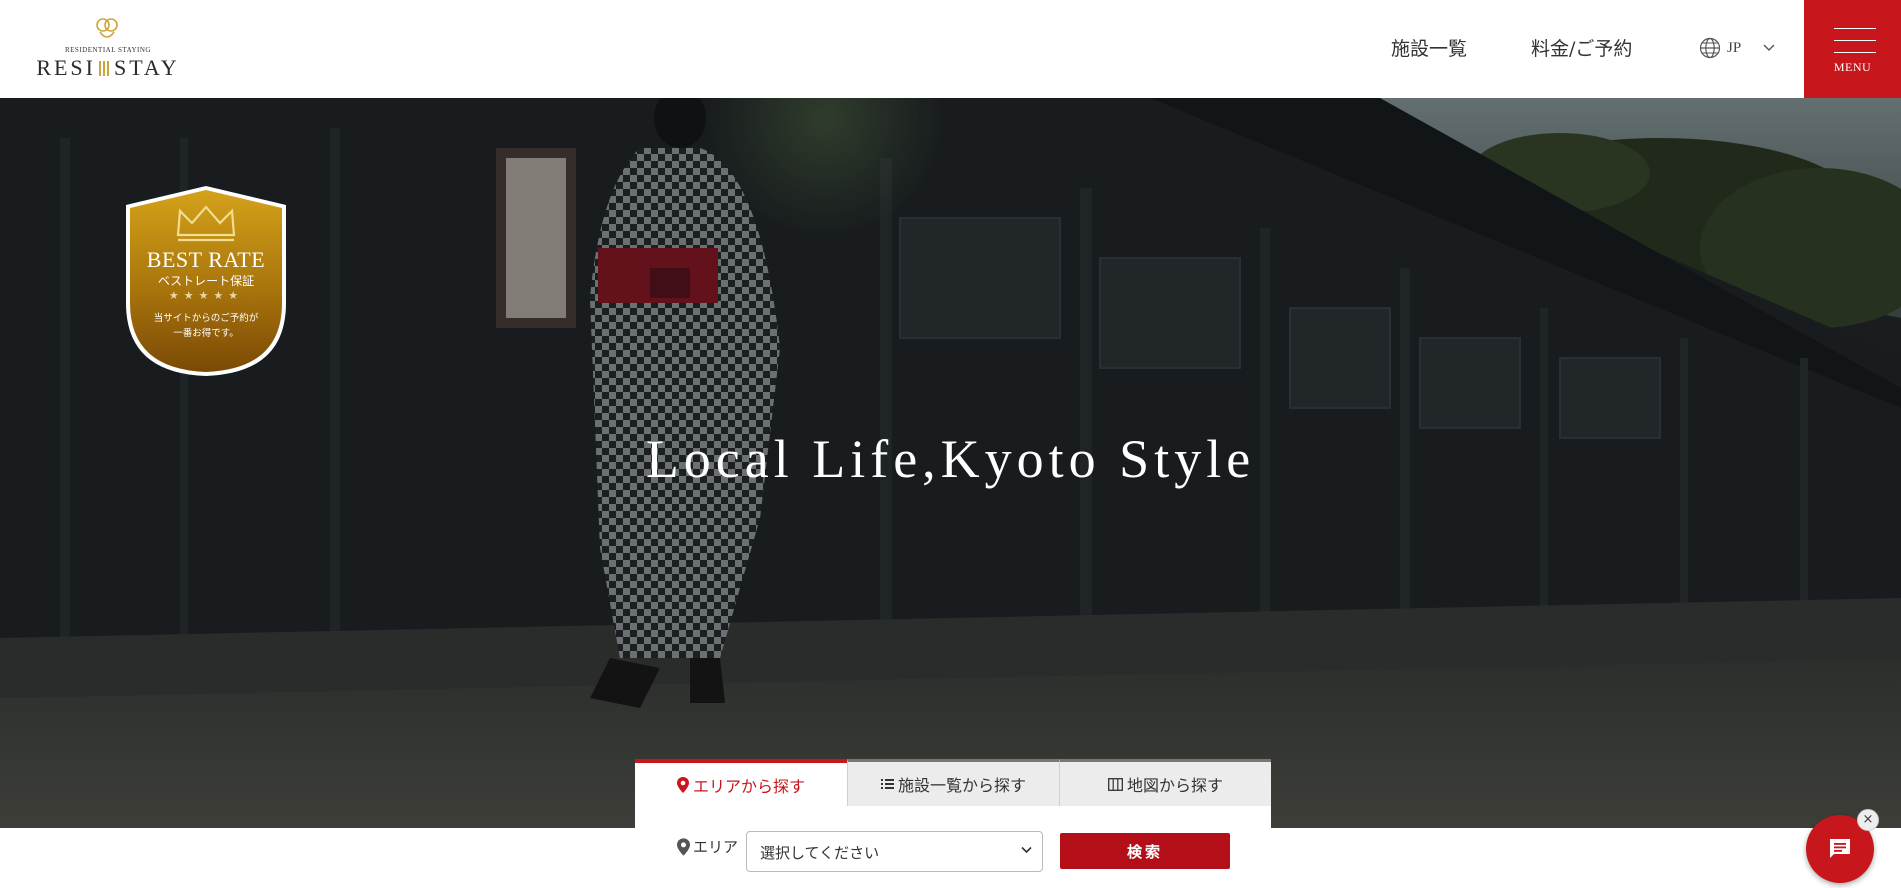  What do you see at coordinates (206, 295) in the screenshot?
I see `badge-stars: ★★★★★` at bounding box center [206, 295].